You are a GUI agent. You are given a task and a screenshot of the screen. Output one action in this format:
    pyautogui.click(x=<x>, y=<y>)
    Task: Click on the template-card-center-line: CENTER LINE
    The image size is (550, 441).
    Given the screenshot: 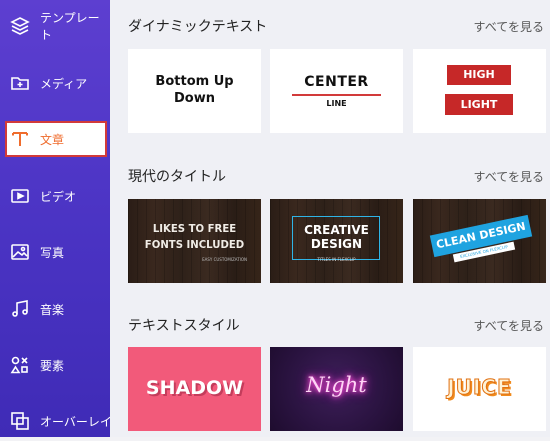 What is the action you would take?
    pyautogui.click(x=336, y=91)
    